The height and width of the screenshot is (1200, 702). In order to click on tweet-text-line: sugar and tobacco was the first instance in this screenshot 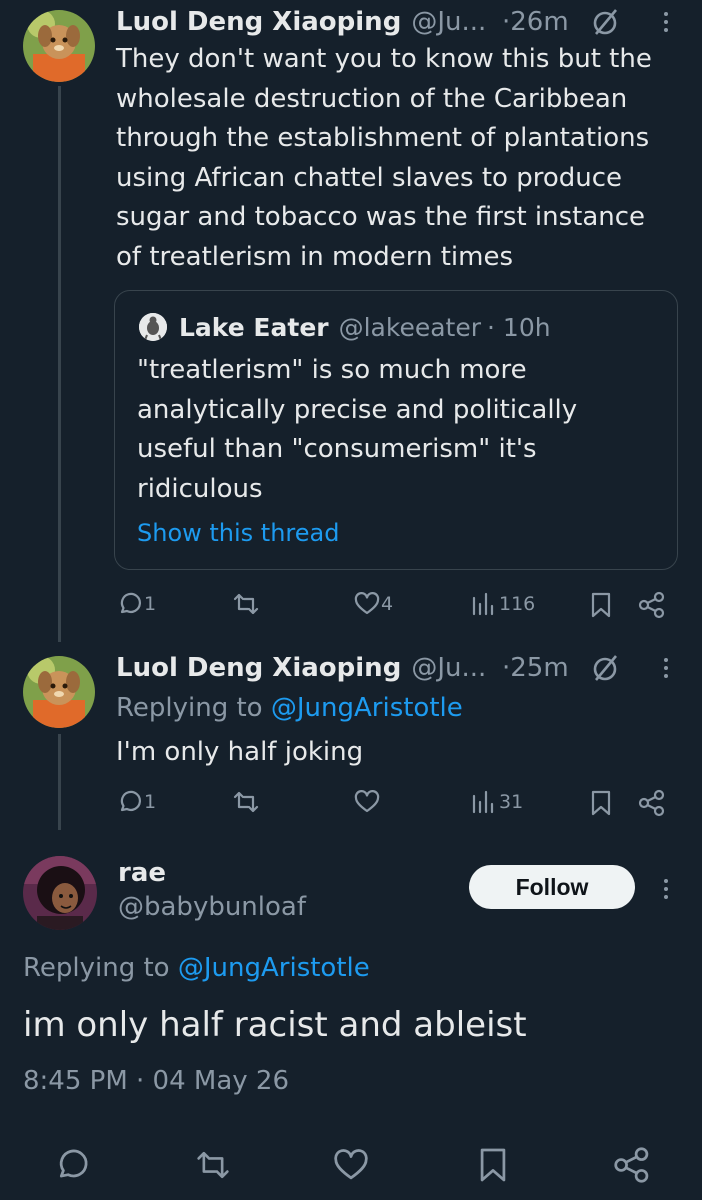, I will do `click(381, 217)`.